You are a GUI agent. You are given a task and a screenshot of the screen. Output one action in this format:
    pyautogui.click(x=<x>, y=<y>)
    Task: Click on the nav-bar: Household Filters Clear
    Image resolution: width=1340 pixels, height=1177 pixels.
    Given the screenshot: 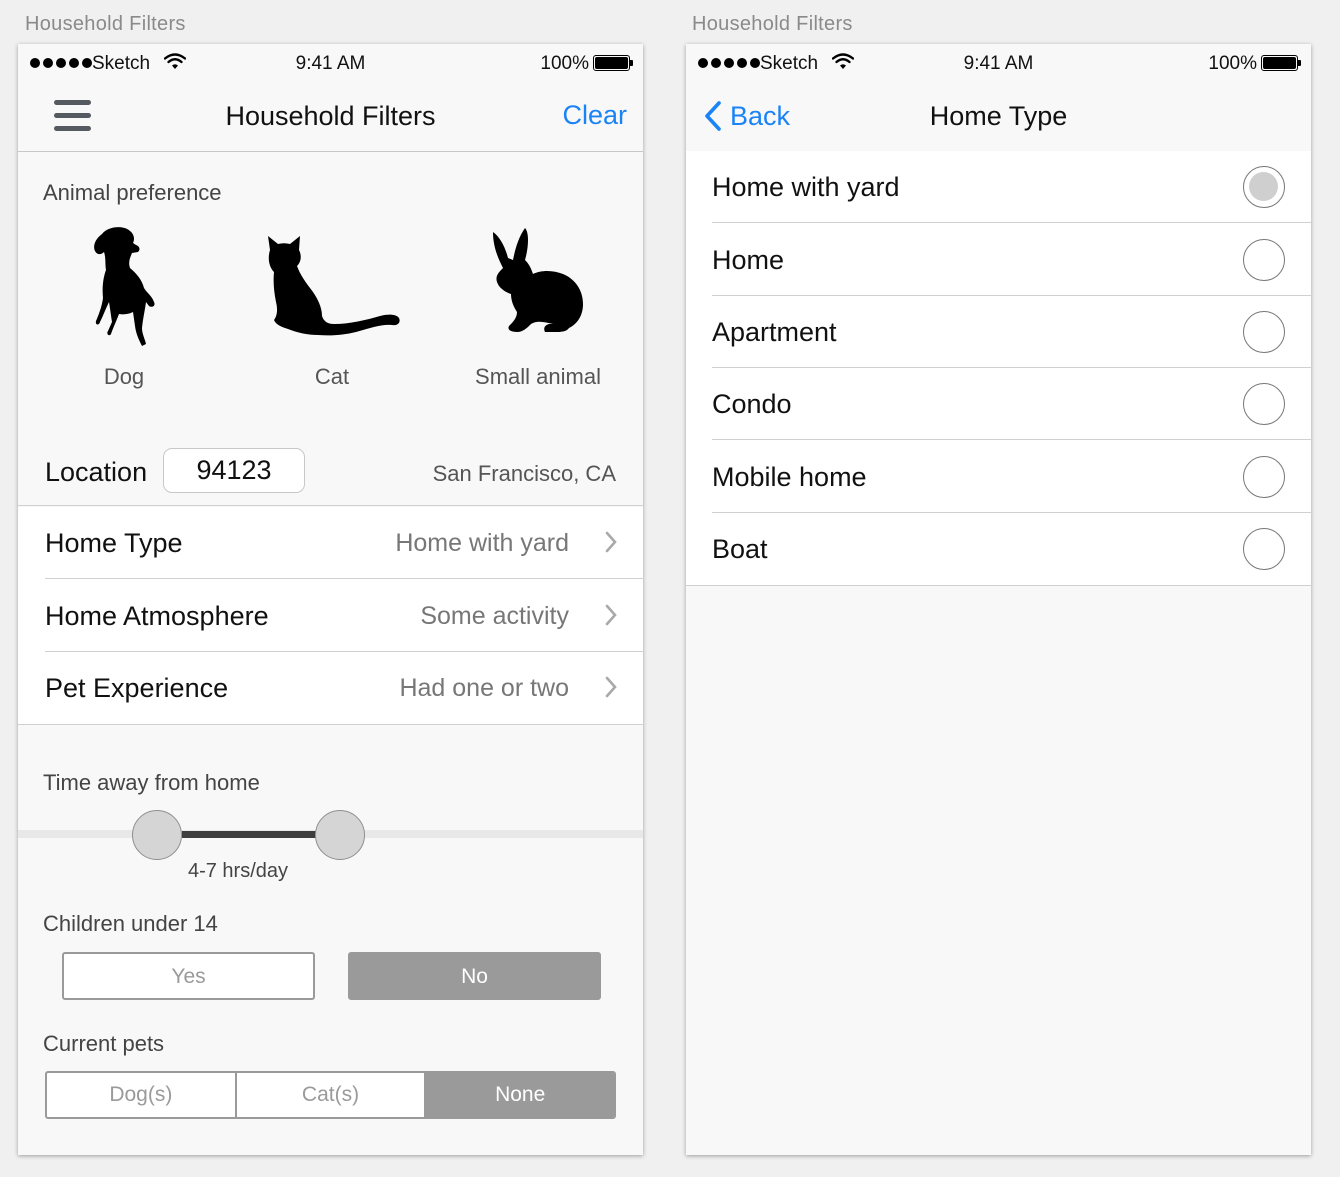 What is the action you would take?
    pyautogui.click(x=330, y=118)
    